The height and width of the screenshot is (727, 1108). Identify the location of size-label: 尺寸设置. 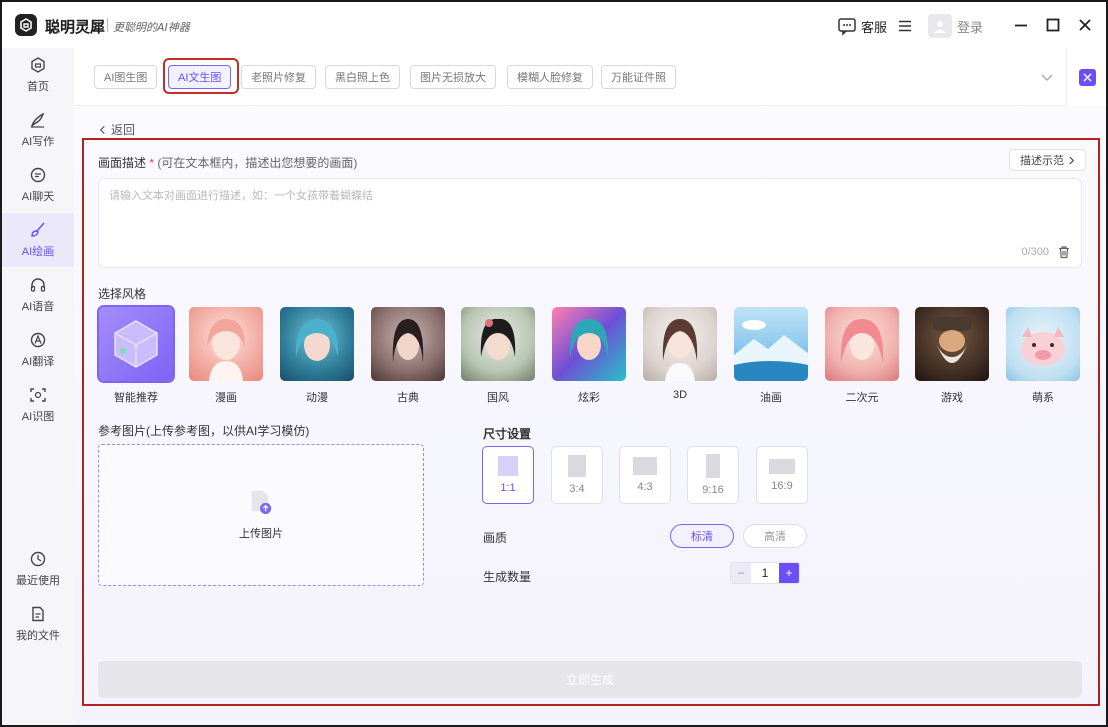
(507, 434).